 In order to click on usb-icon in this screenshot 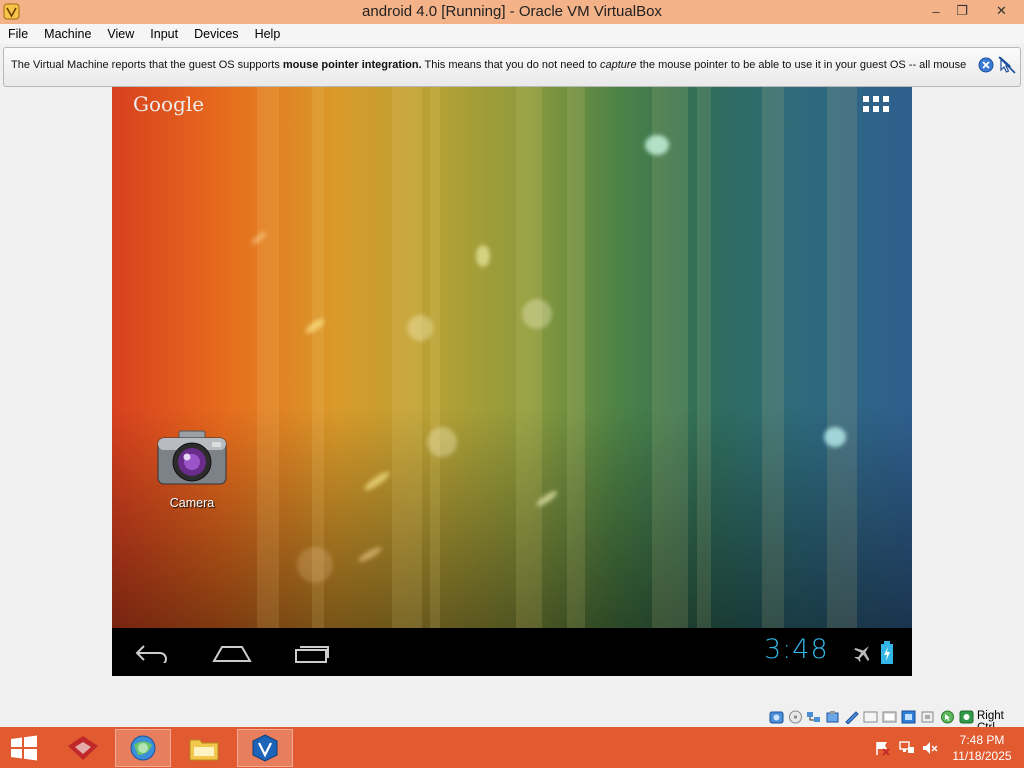, I will do `click(832, 717)`.